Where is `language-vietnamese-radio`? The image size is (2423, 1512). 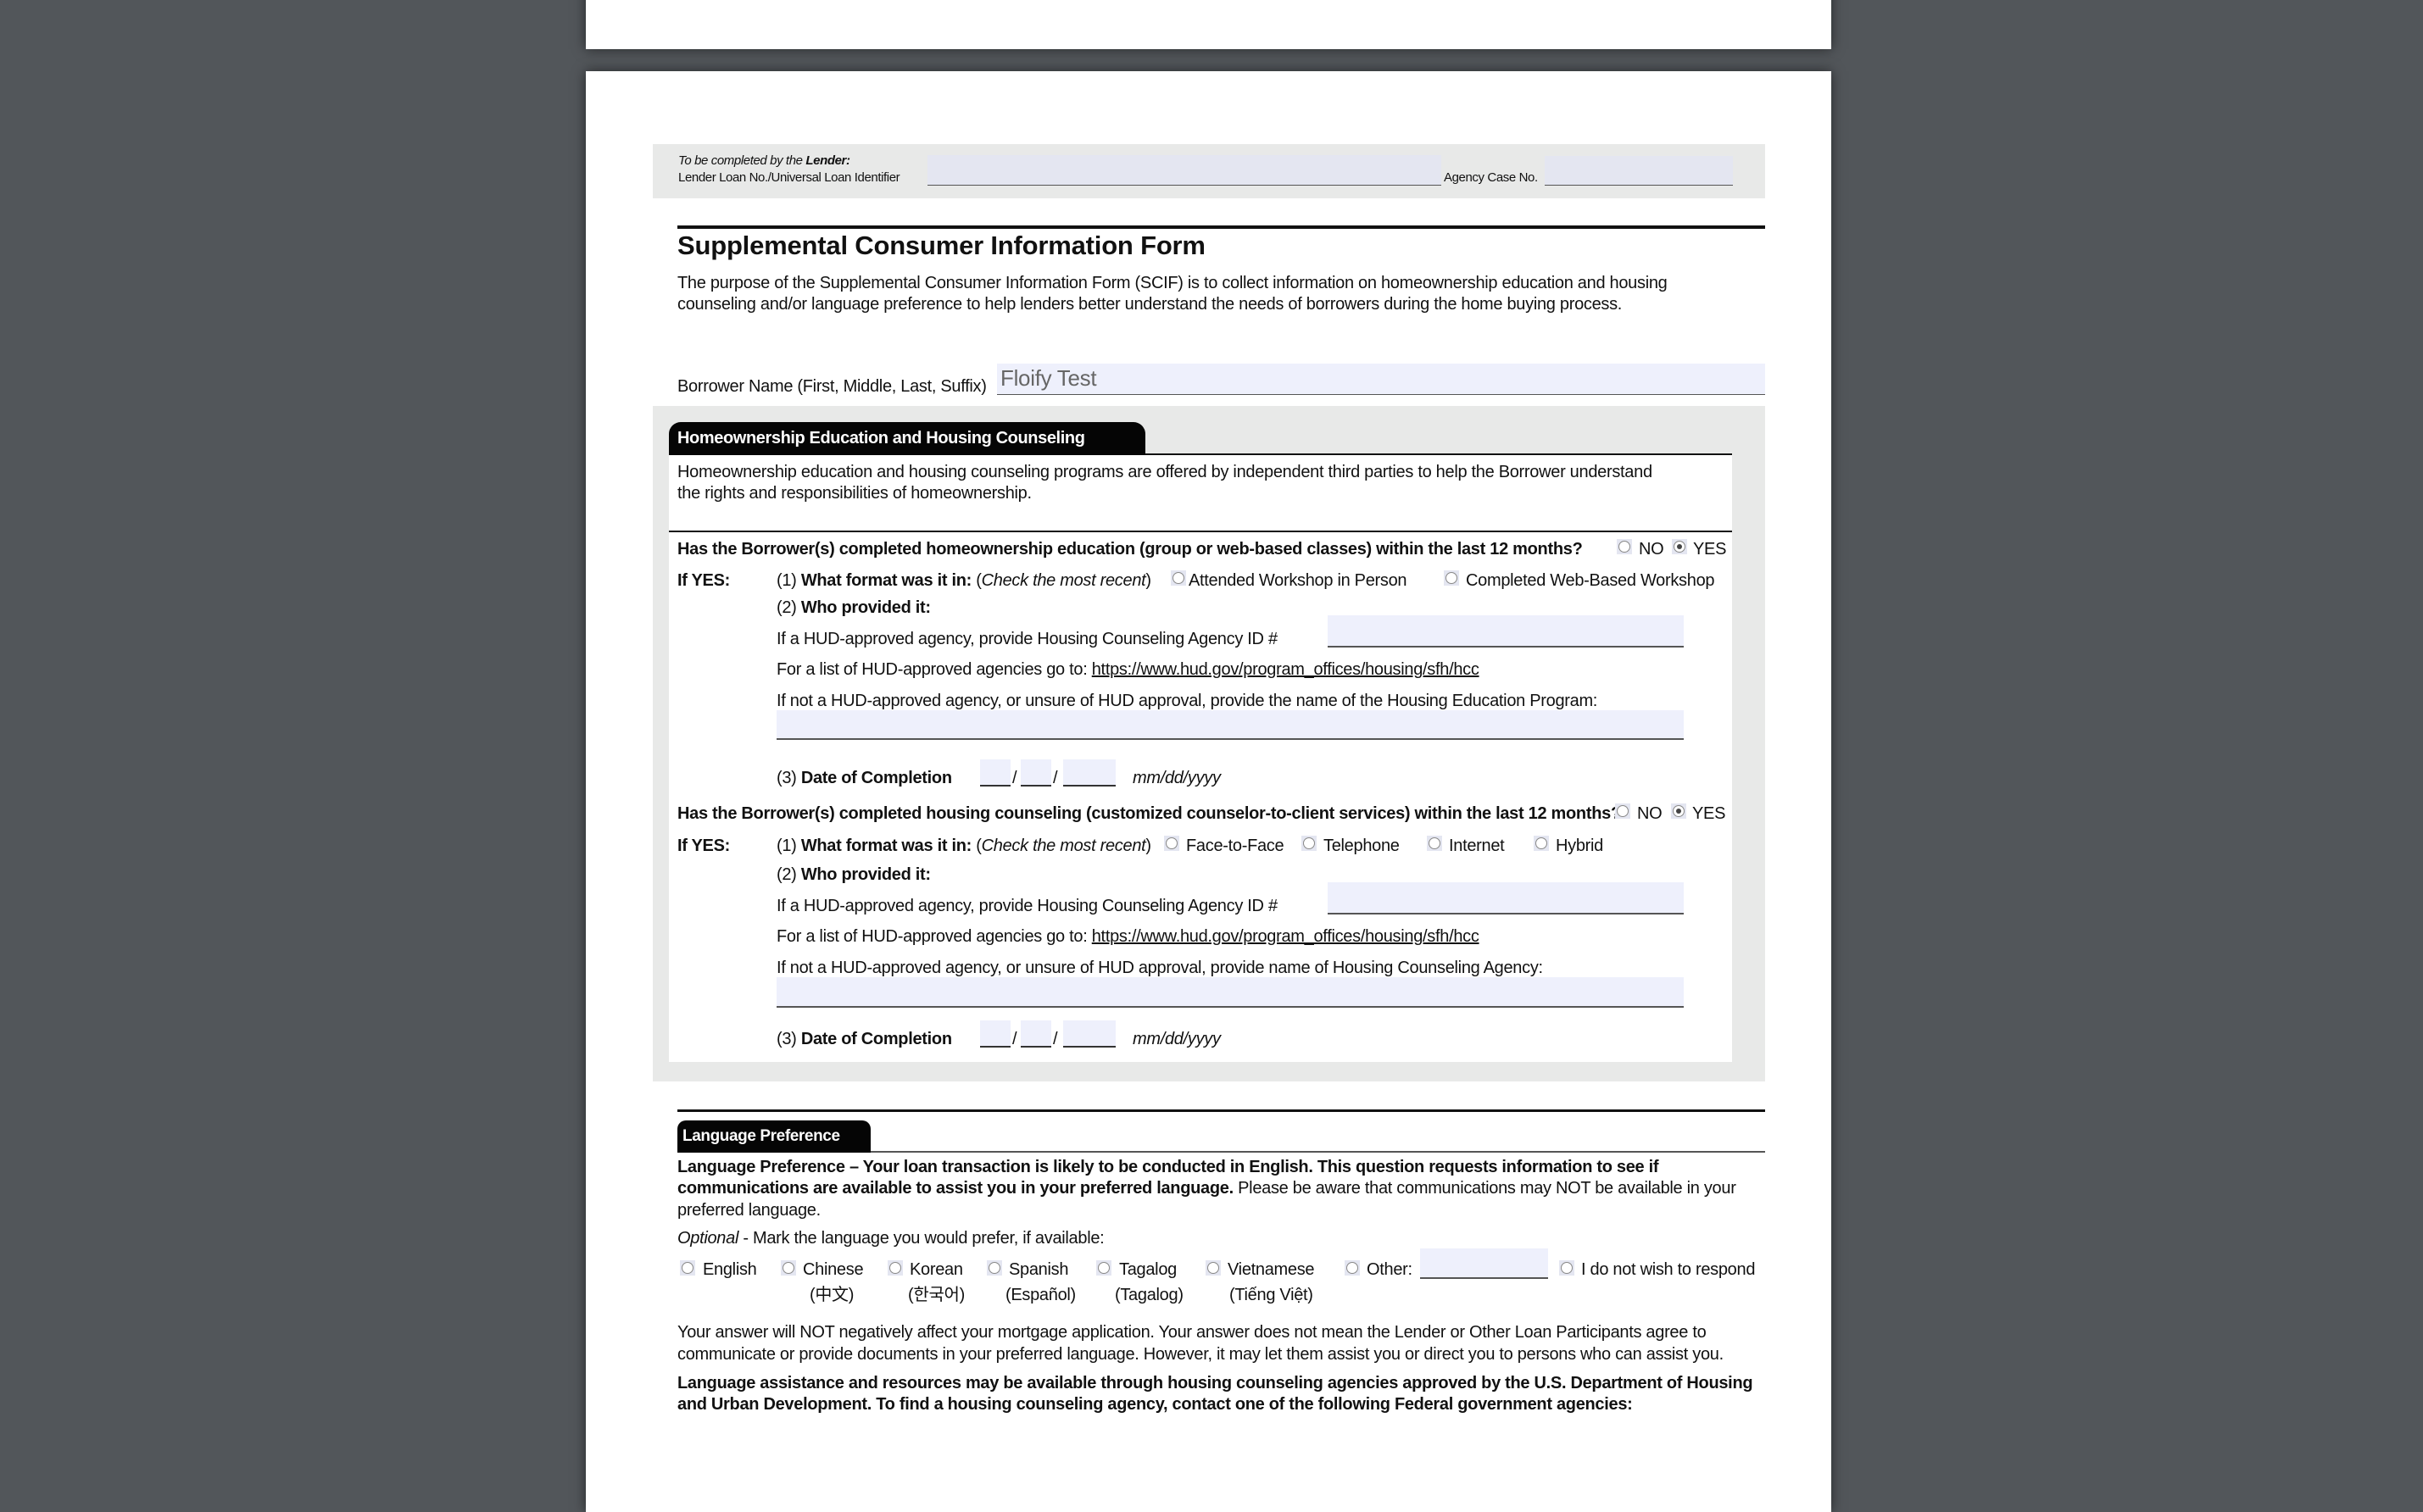
language-vietnamese-radio is located at coordinates (1213, 1268).